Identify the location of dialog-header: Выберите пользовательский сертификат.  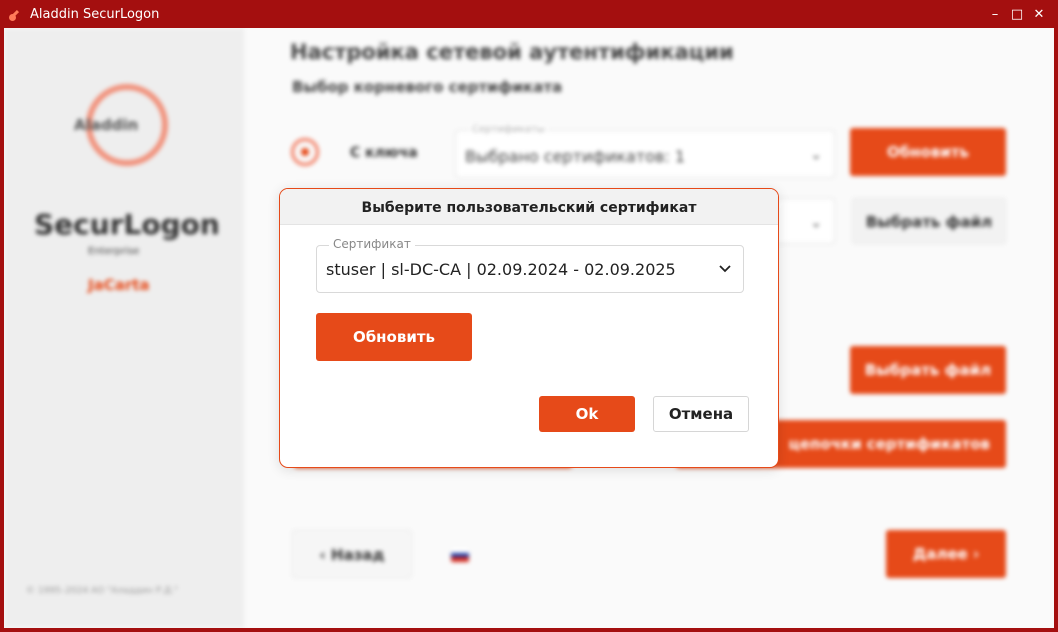
(529, 207).